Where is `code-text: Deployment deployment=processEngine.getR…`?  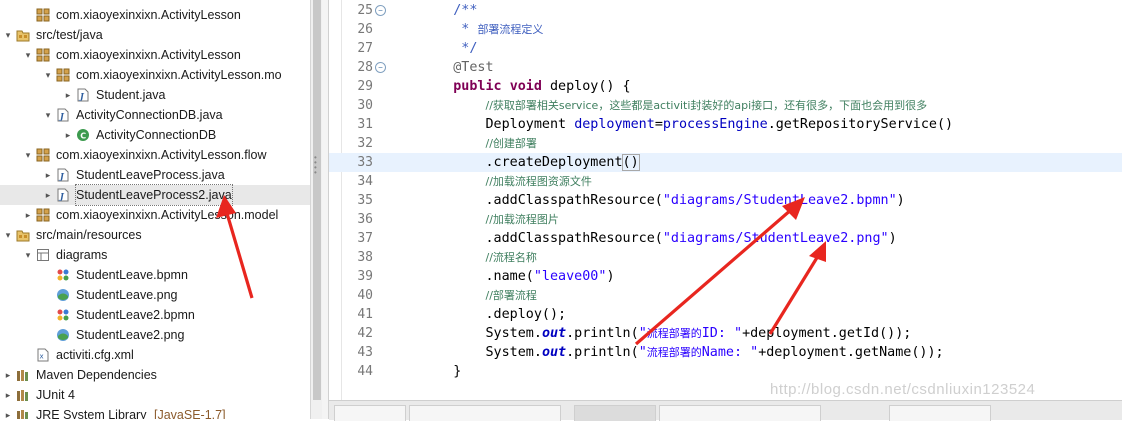 code-text: Deployment deployment=processEngine.getR… is located at coordinates (687, 124).